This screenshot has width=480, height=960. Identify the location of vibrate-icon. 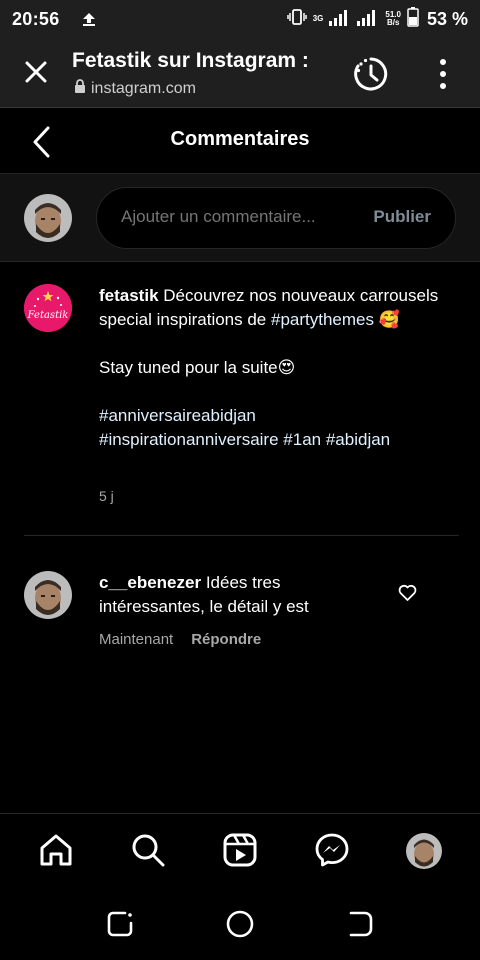
(296, 19).